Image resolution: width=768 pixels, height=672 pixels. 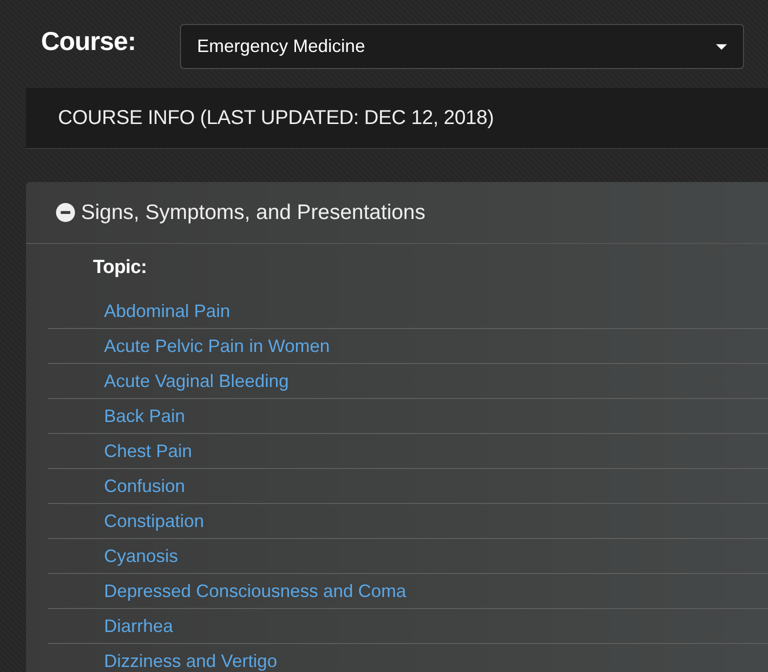 What do you see at coordinates (145, 416) in the screenshot?
I see `topic-link: Back Pain` at bounding box center [145, 416].